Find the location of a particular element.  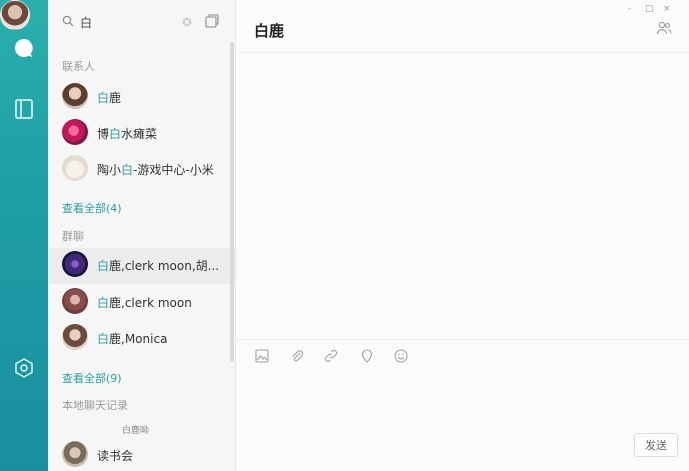

send-button: 发送 is located at coordinates (656, 445).